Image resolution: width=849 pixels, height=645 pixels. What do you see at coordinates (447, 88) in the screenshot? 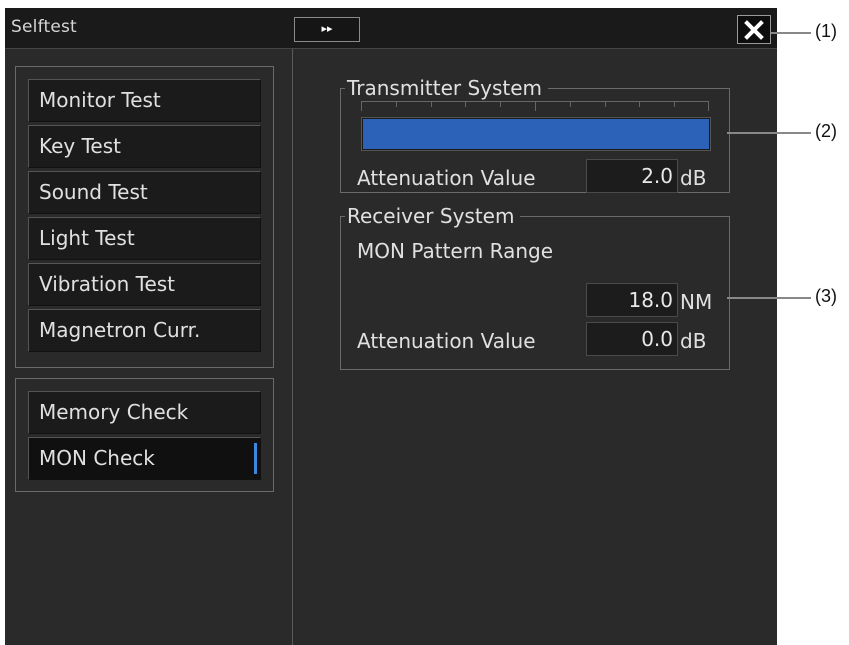
I see `transmitter-system-title: Transmitter System` at bounding box center [447, 88].